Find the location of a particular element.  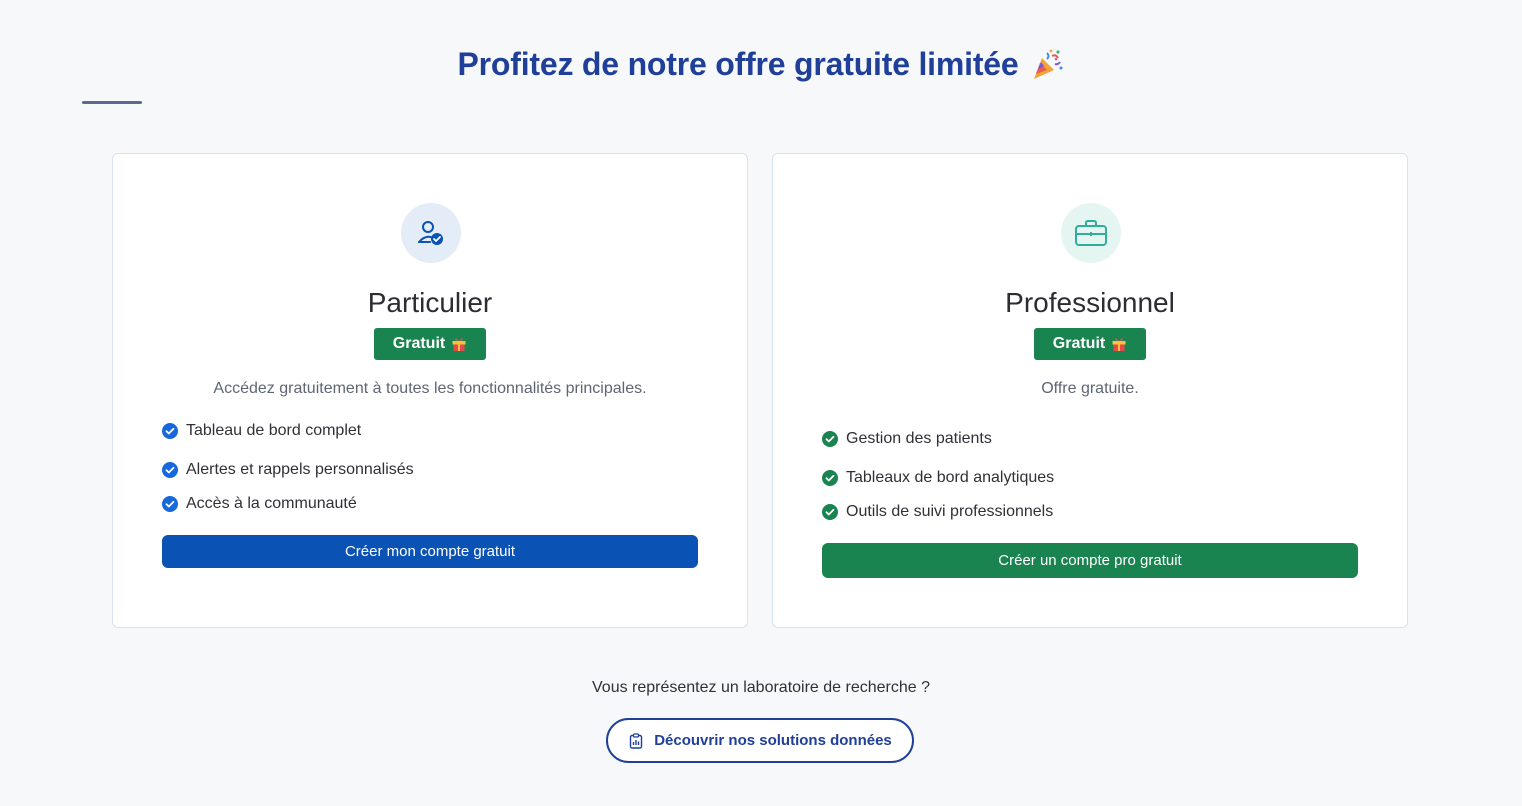

clipboard-chart-icon is located at coordinates (636, 740).